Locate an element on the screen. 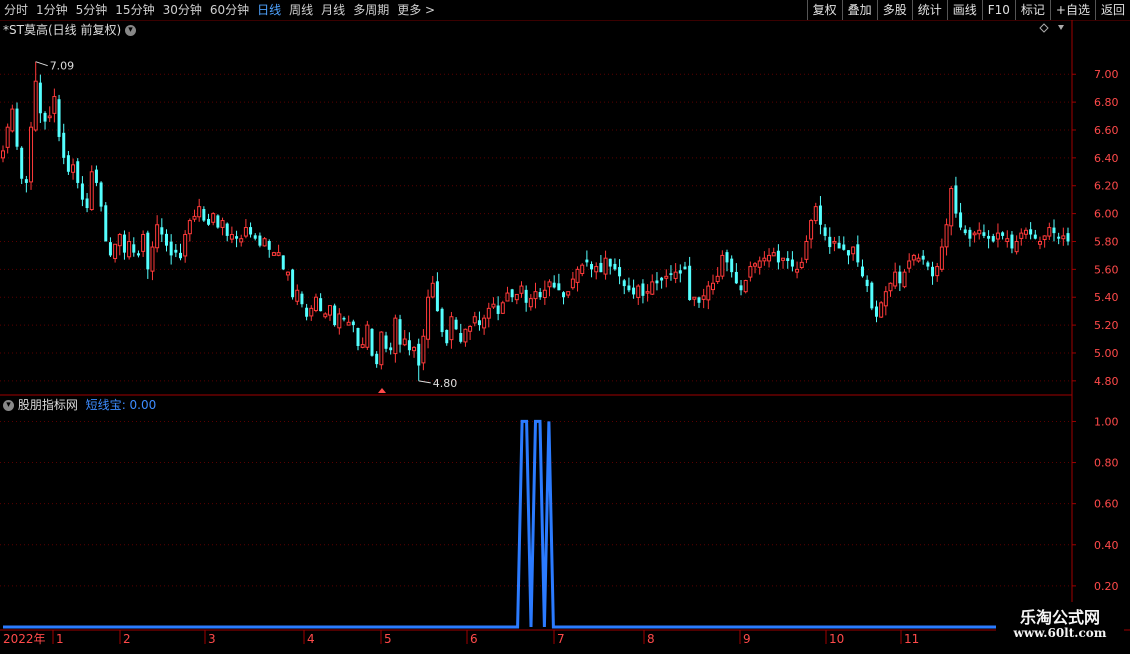 The image size is (1130, 654). toolbar-button-5: F10 is located at coordinates (998, 10).